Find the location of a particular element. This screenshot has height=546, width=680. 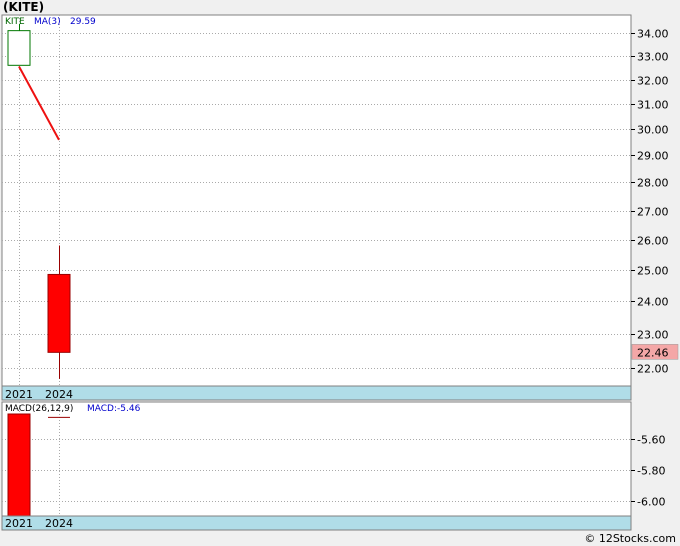

macd-bar is located at coordinates (19, 465).